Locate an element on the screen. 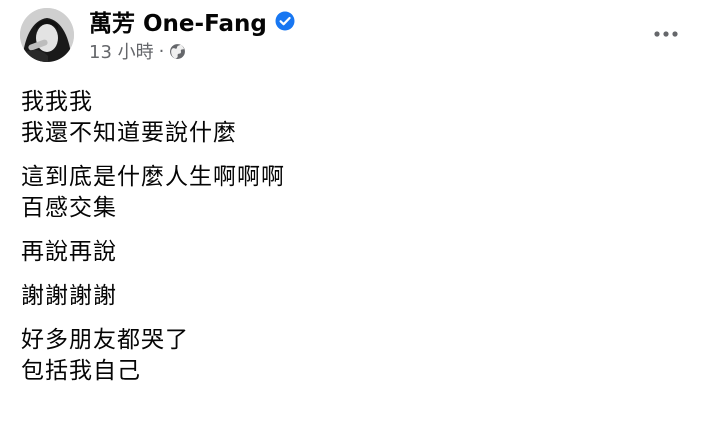 The image size is (703, 432). post-text-line: 我我我 is located at coordinates (57, 102).